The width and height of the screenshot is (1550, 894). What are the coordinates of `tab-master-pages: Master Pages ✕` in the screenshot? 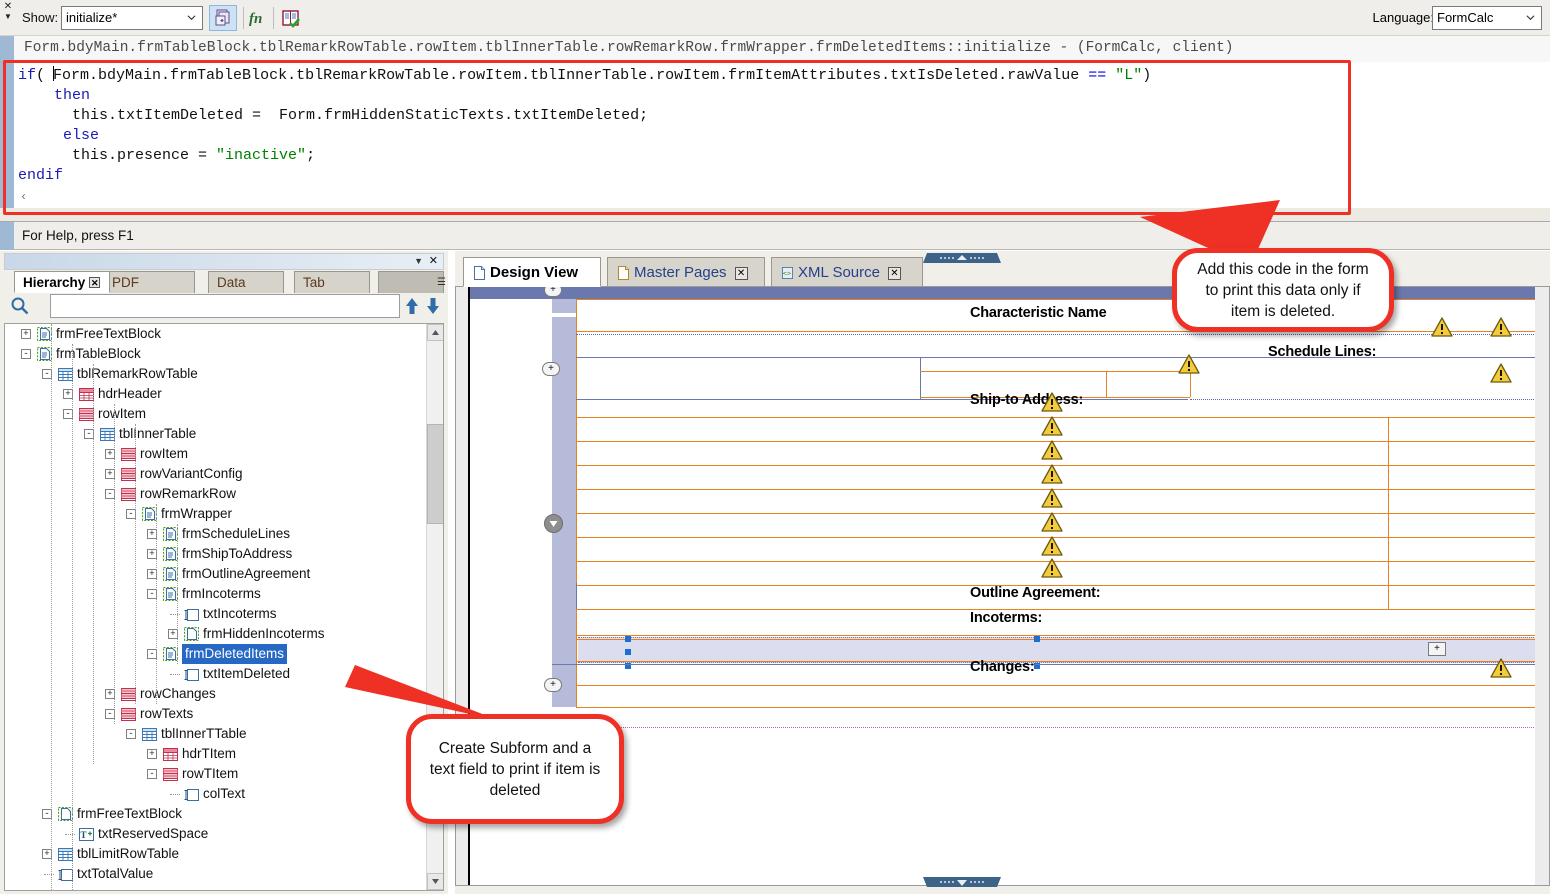 It's located at (686, 272).